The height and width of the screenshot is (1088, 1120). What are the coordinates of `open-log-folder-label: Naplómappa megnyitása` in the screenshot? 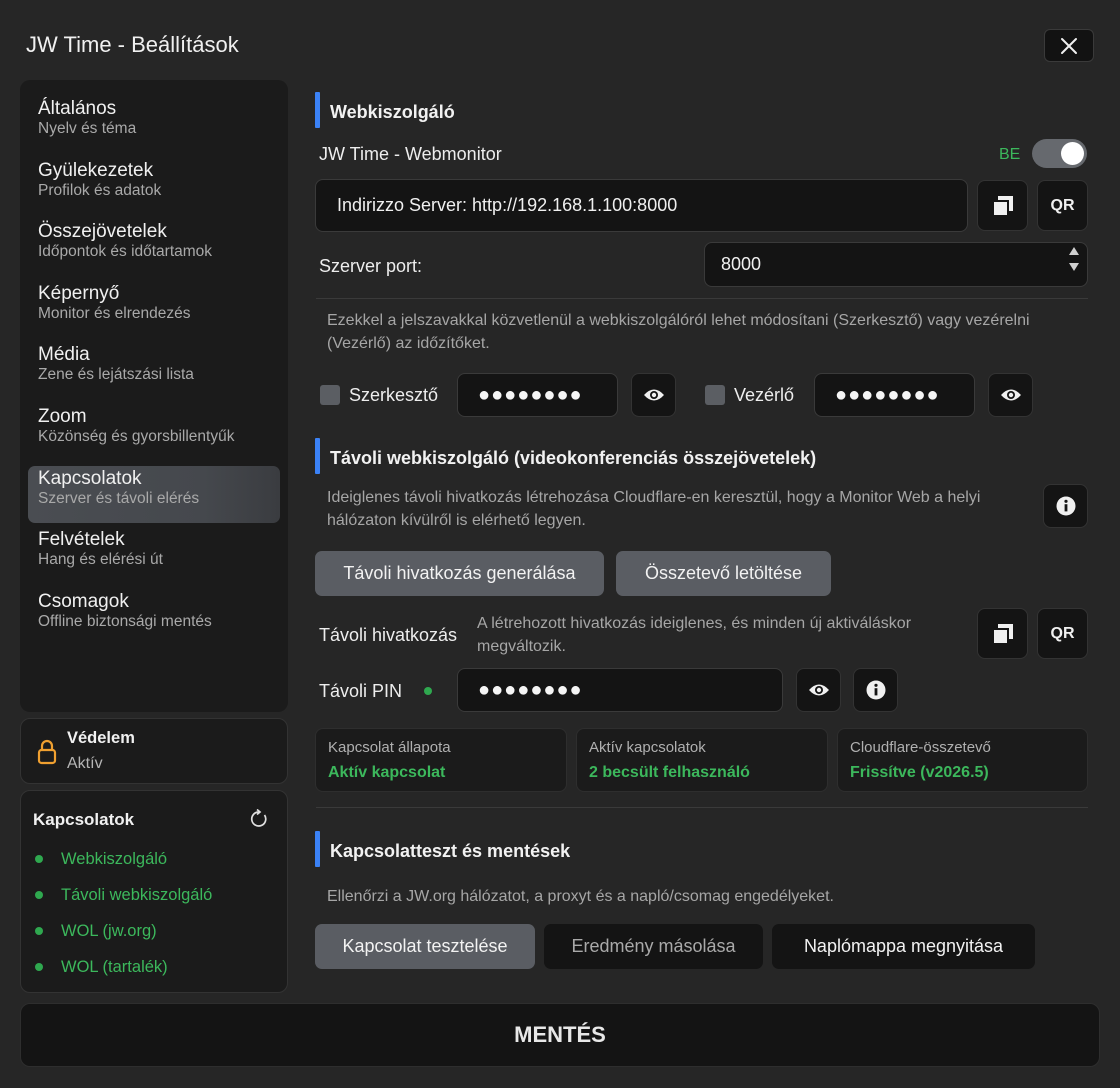 It's located at (903, 946).